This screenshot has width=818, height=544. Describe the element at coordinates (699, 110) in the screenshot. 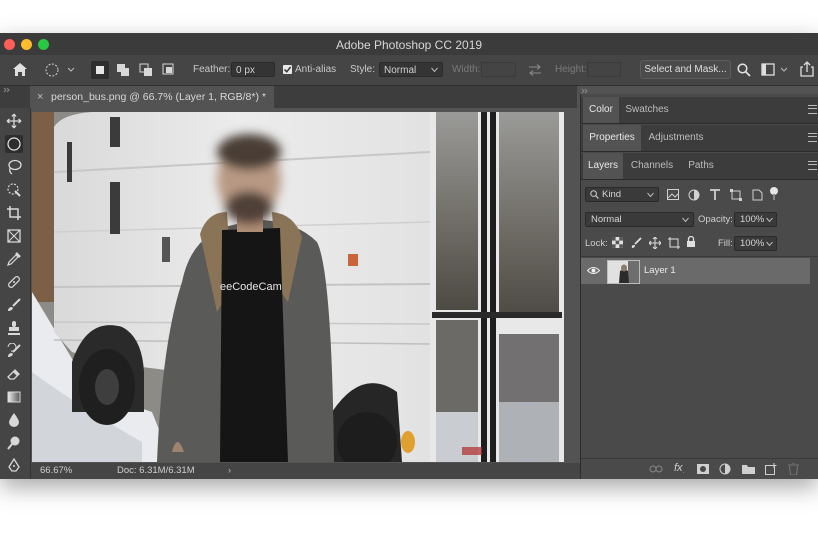

I see `color-panel-tabs: Color Swatches` at that location.